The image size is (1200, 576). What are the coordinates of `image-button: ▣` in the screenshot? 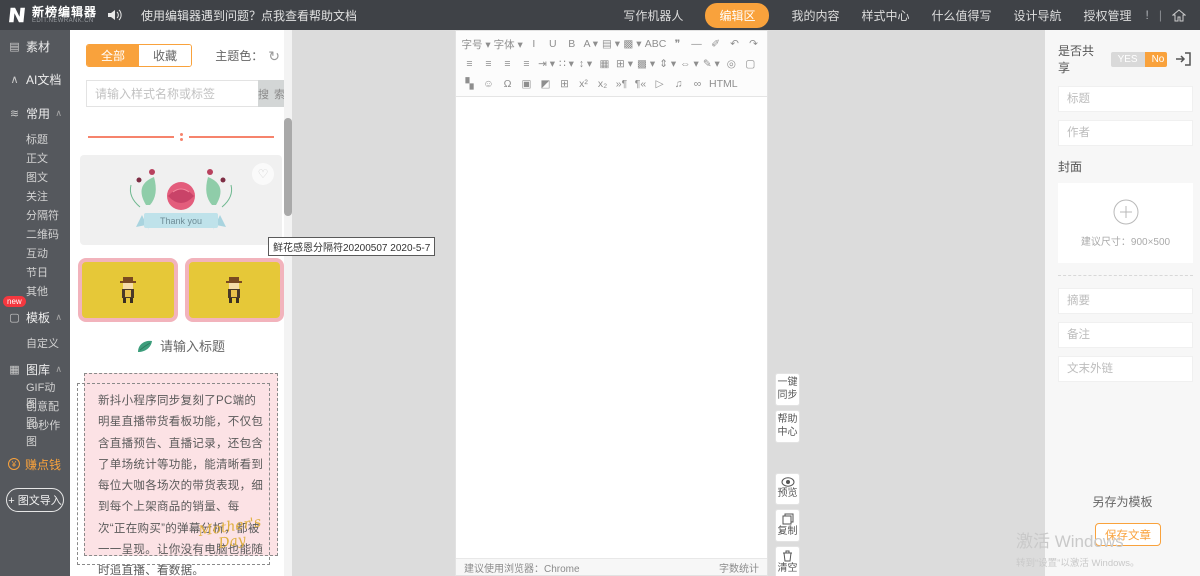 It's located at (526, 84).